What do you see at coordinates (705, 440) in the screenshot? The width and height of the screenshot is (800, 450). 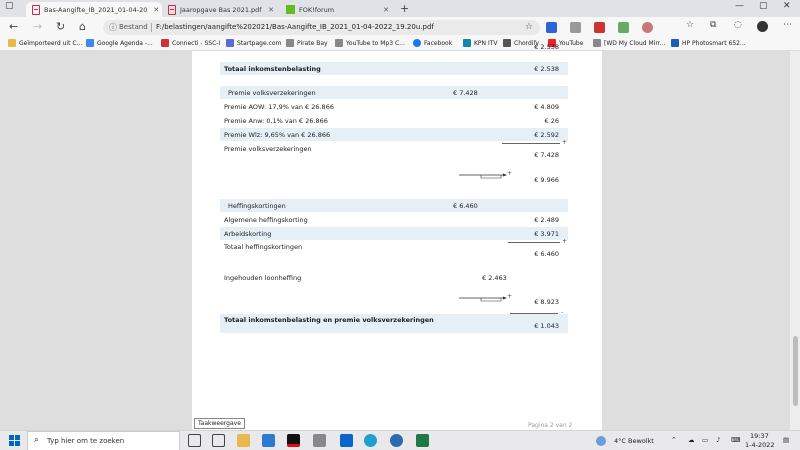 I see `network-icon: ▭` at bounding box center [705, 440].